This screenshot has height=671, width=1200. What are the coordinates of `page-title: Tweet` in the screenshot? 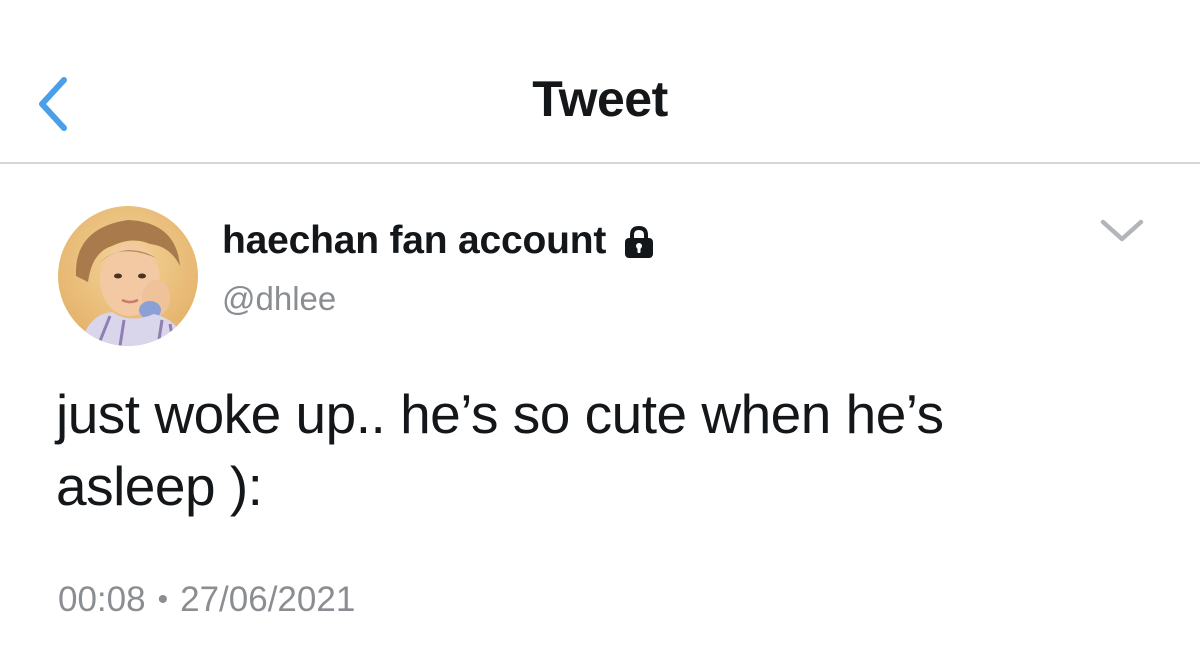 It's located at (600, 99).